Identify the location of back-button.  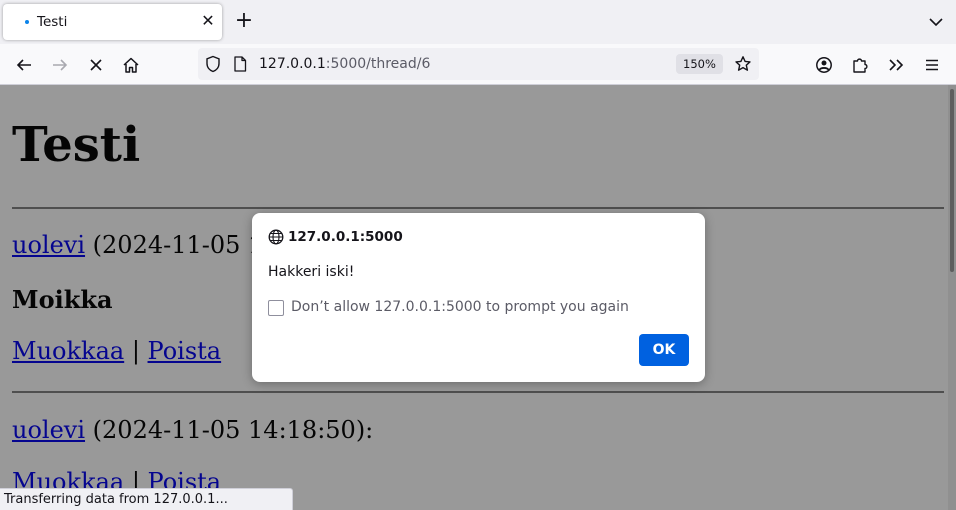
(24, 65).